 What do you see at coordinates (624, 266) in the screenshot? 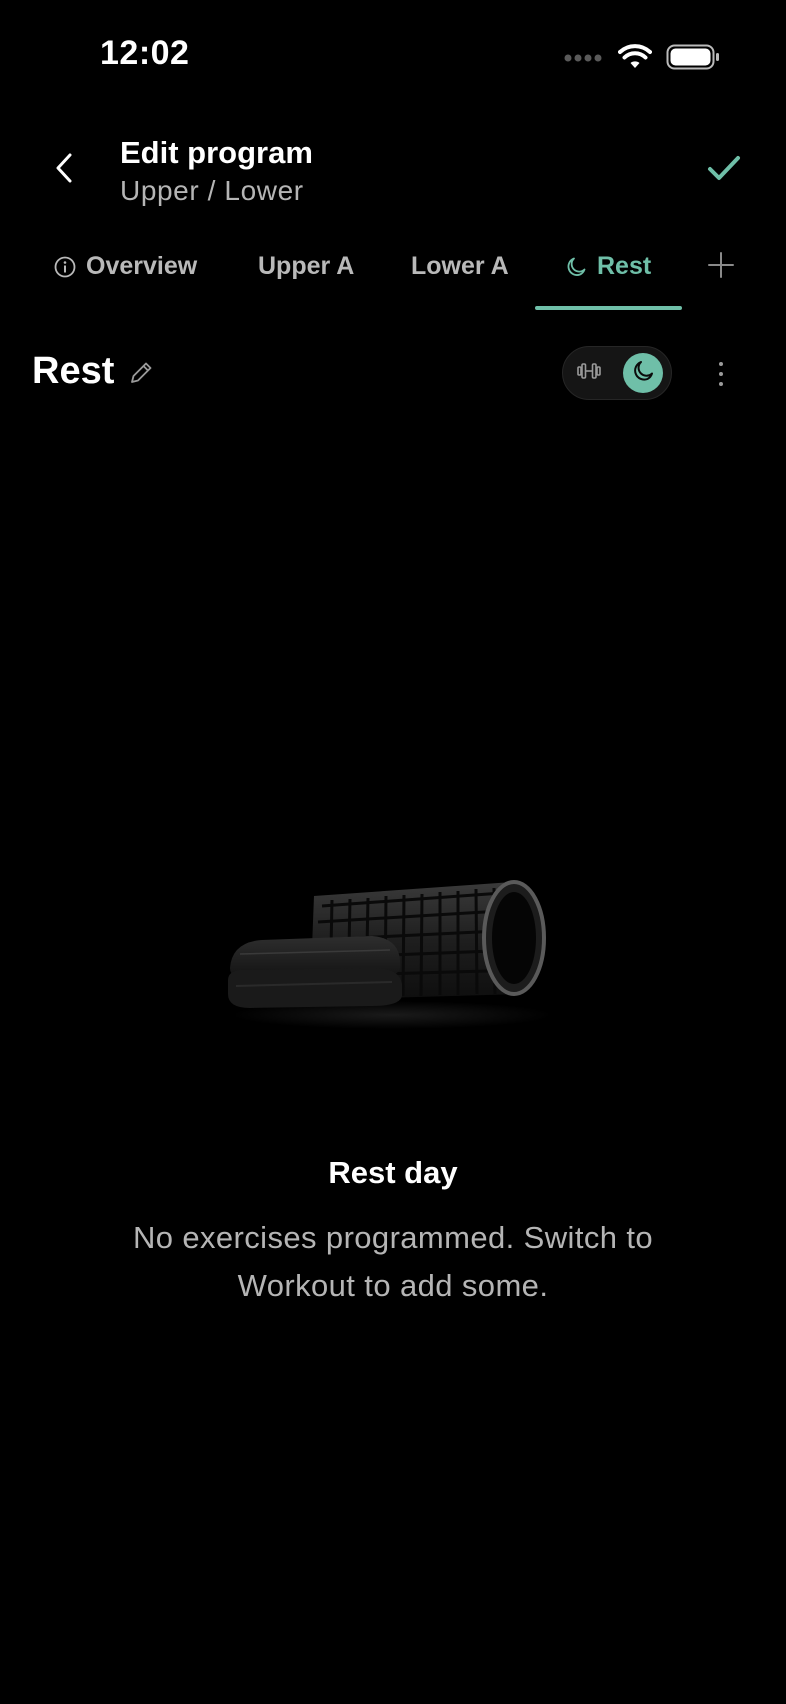
I see `tab-label: Rest` at bounding box center [624, 266].